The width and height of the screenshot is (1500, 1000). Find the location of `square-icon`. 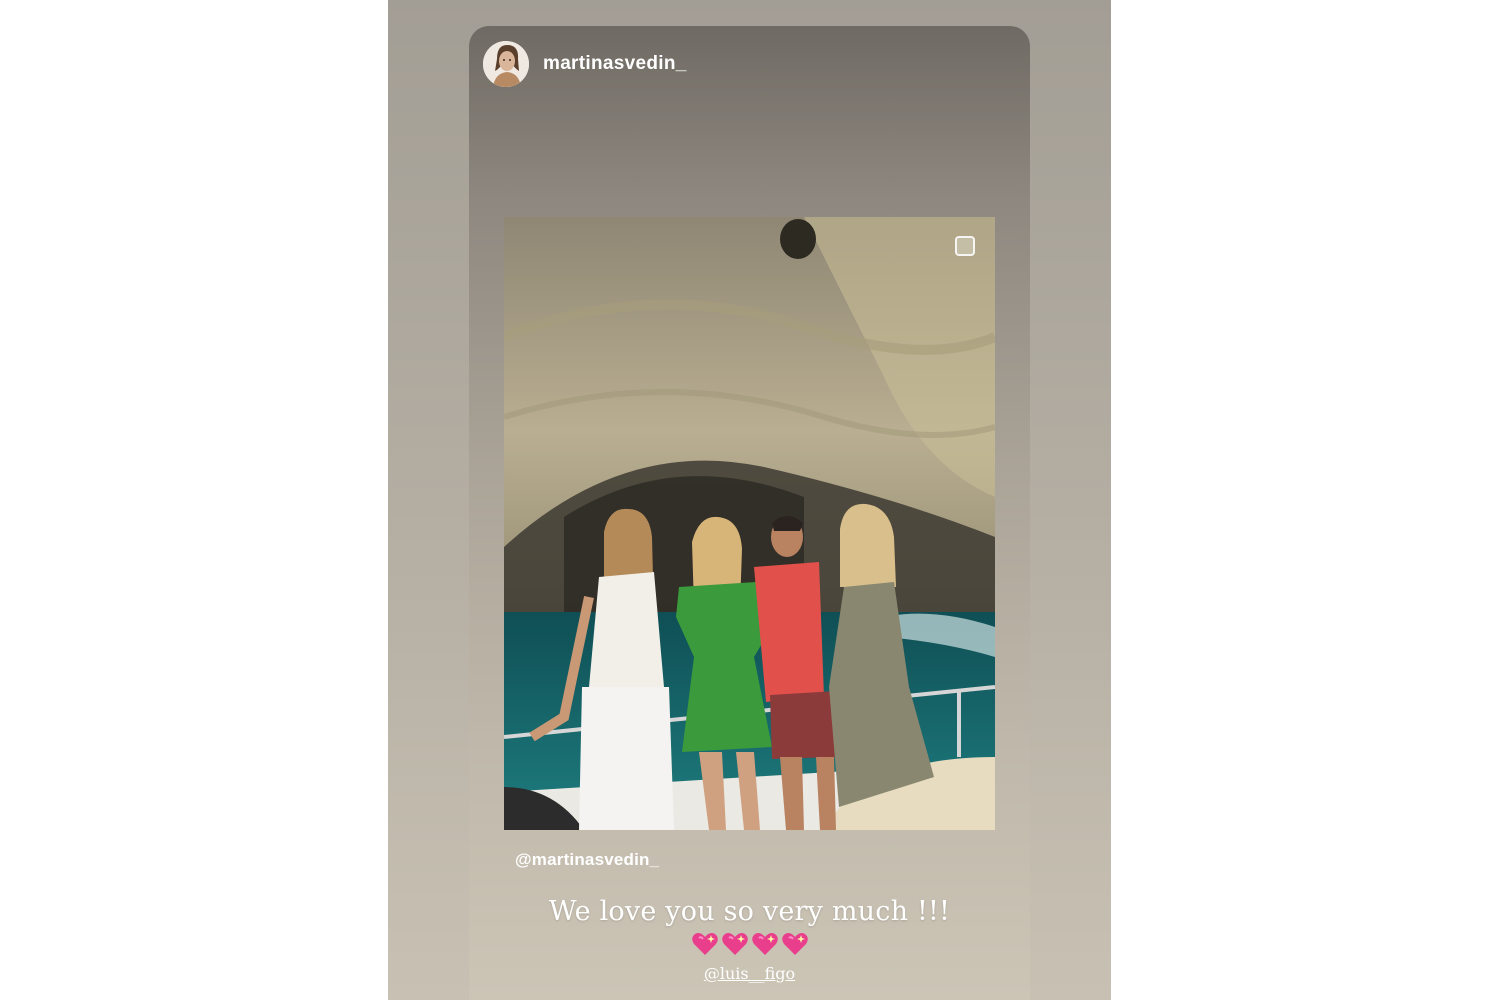

square-icon is located at coordinates (965, 246).